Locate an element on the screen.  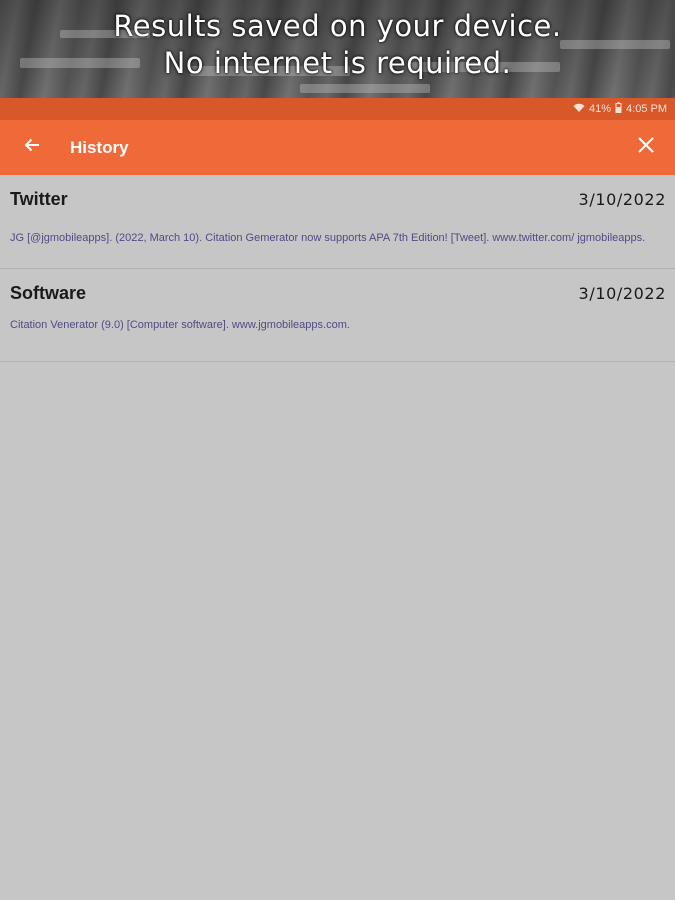
battery-icon is located at coordinates (618, 109).